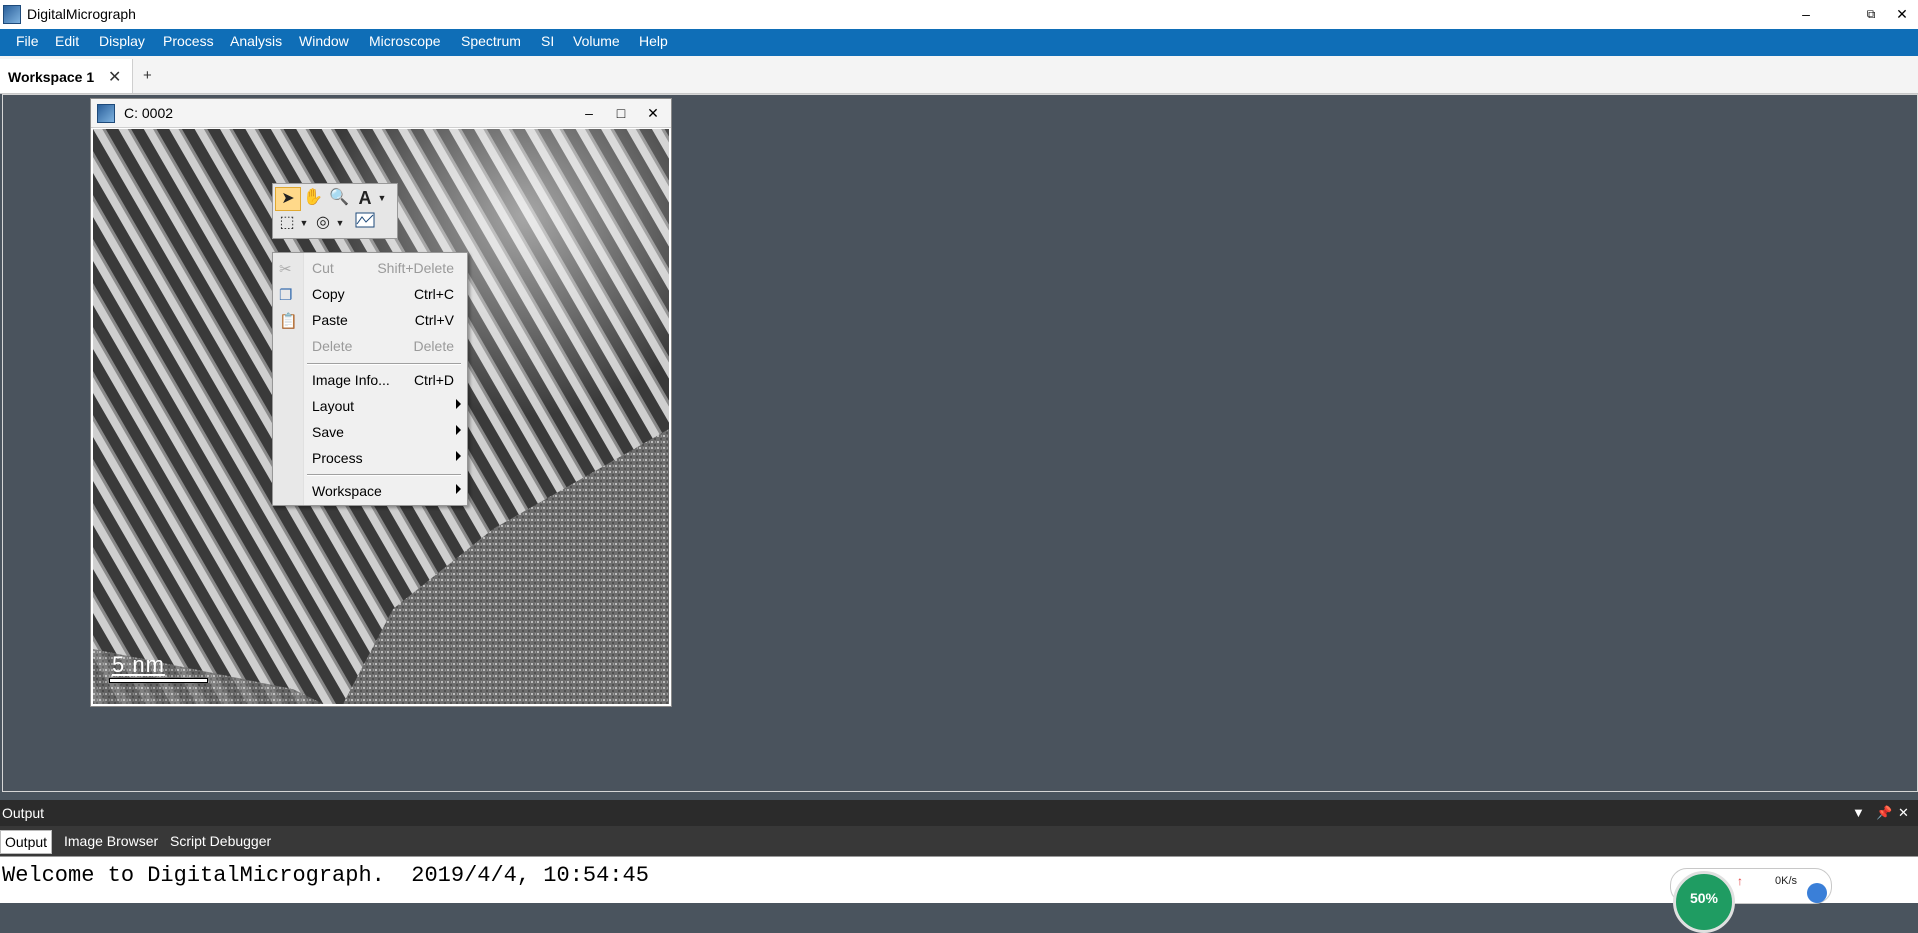 The height and width of the screenshot is (933, 1918). Describe the element at coordinates (328, 294) in the screenshot. I see `menu-item-label: Copy` at that location.